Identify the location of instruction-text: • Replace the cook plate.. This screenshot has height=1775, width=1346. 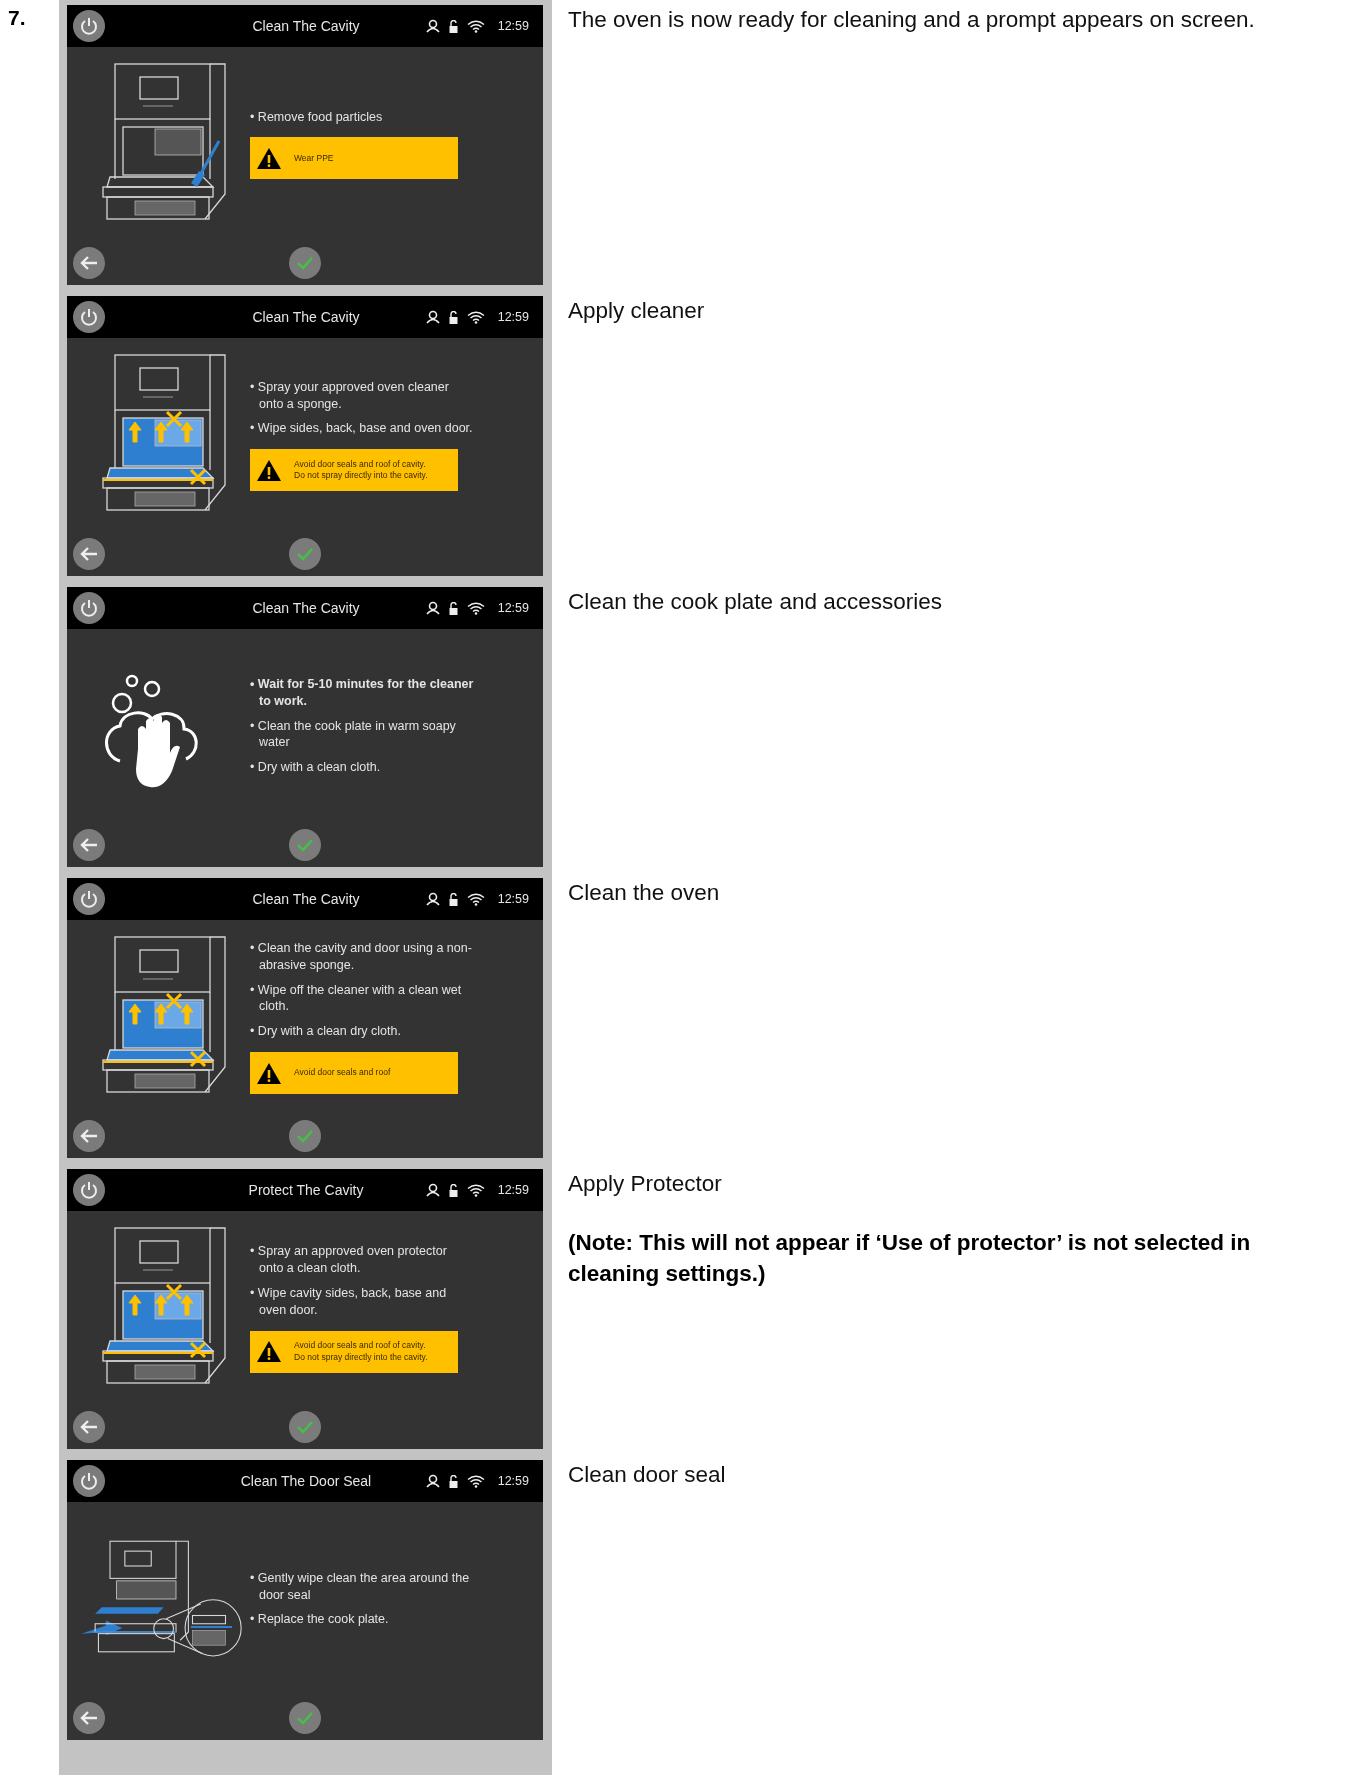
(320, 1620).